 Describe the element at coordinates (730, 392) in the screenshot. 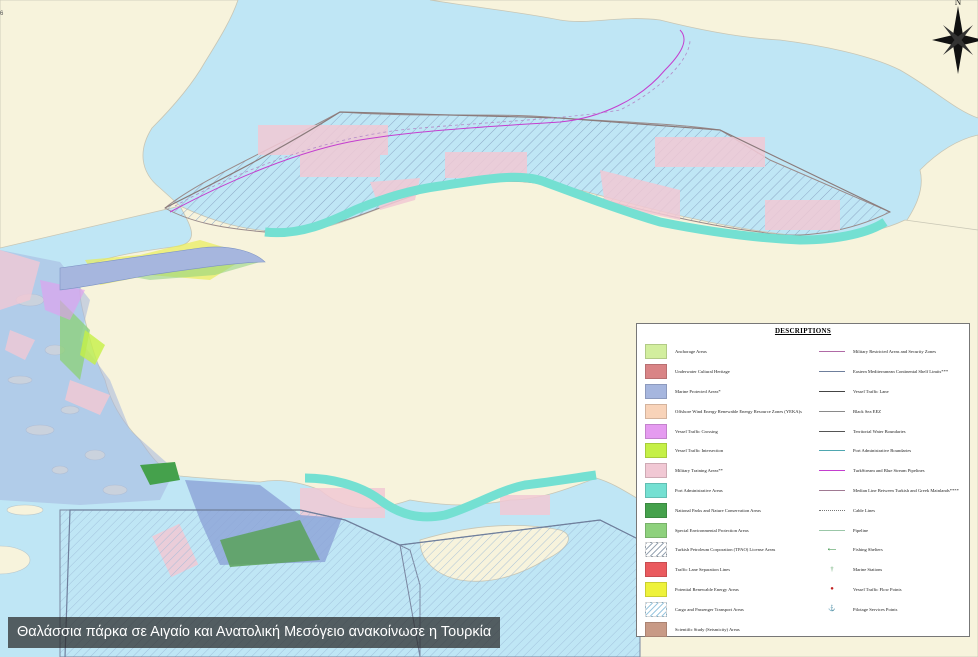

I see `legend-item: Marine Protected Areas*` at that location.